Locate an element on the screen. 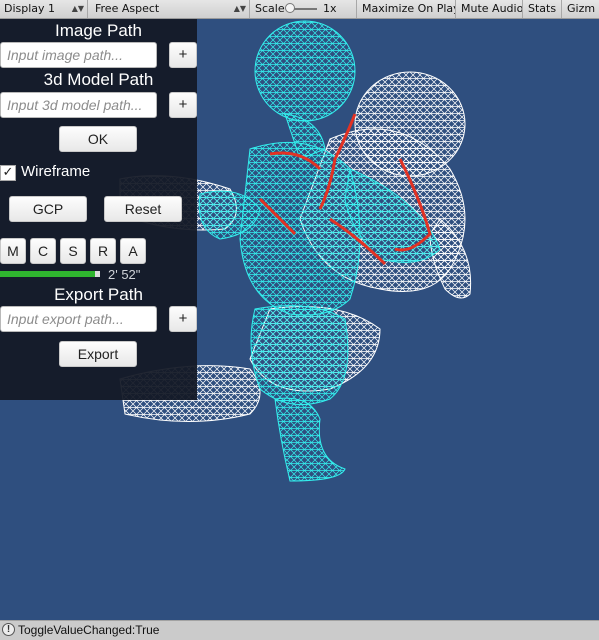 The width and height of the screenshot is (599, 640). mode-button-a: A is located at coordinates (133, 251).